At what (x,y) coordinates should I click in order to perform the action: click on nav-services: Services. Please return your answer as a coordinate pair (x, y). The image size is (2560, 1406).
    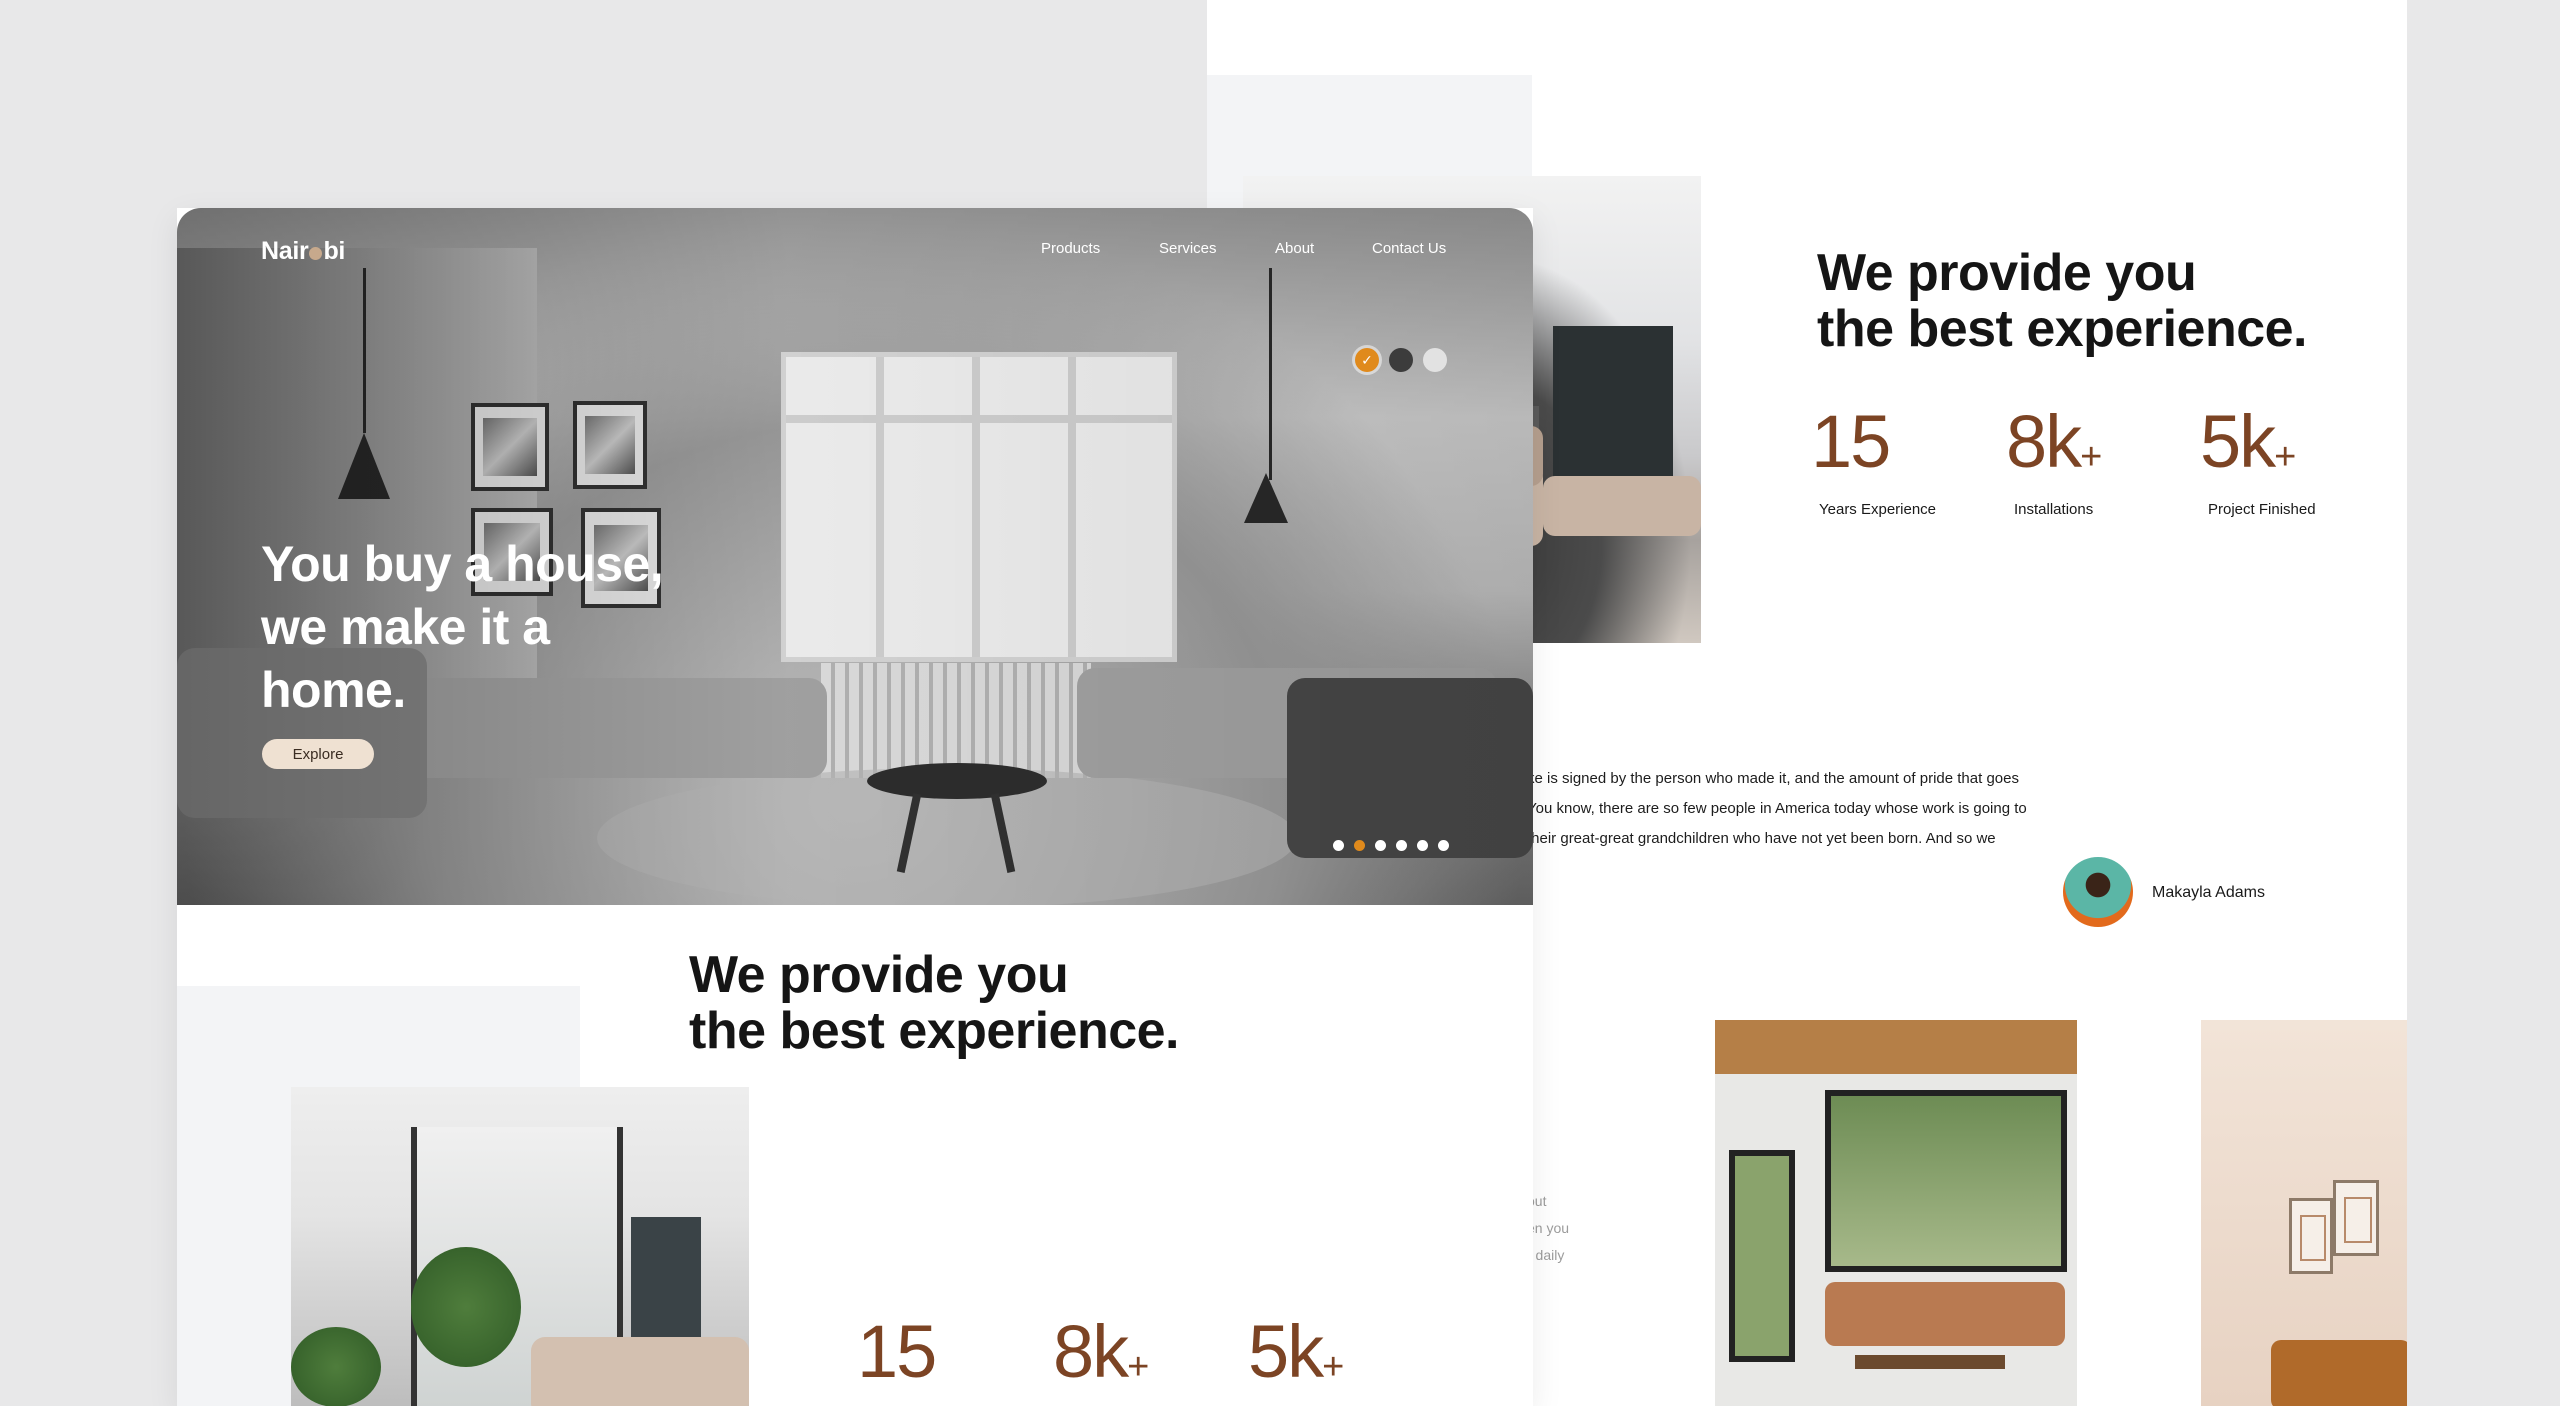
    Looking at the image, I should click on (1188, 248).